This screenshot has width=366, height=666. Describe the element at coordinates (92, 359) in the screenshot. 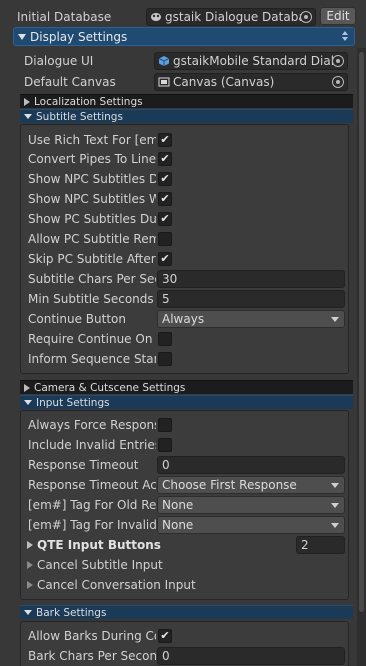

I see `inform-sequence-label: Inform Sequence Start` at that location.